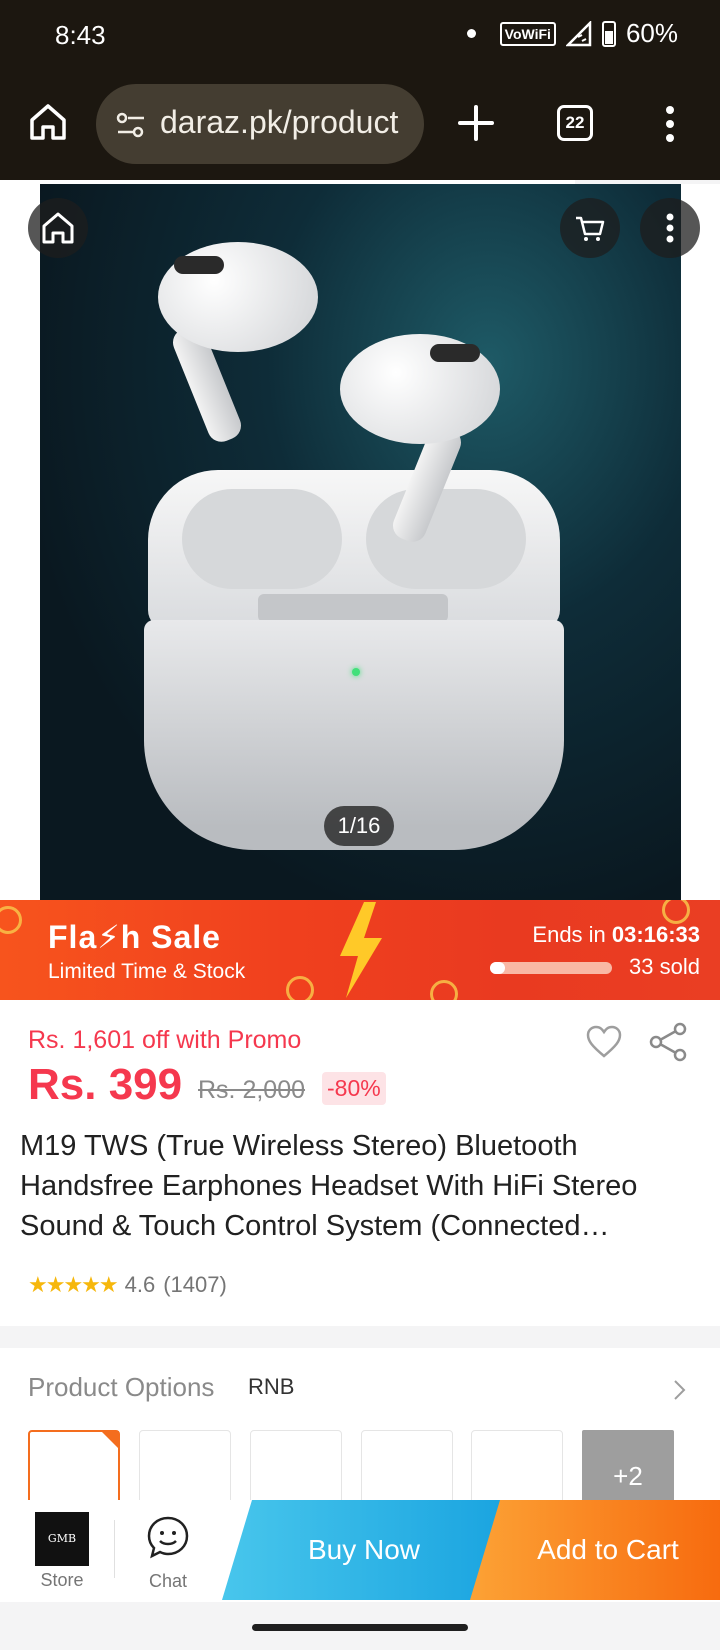 The width and height of the screenshot is (720, 1650). I want to click on new-tab-icon, so click(476, 123).